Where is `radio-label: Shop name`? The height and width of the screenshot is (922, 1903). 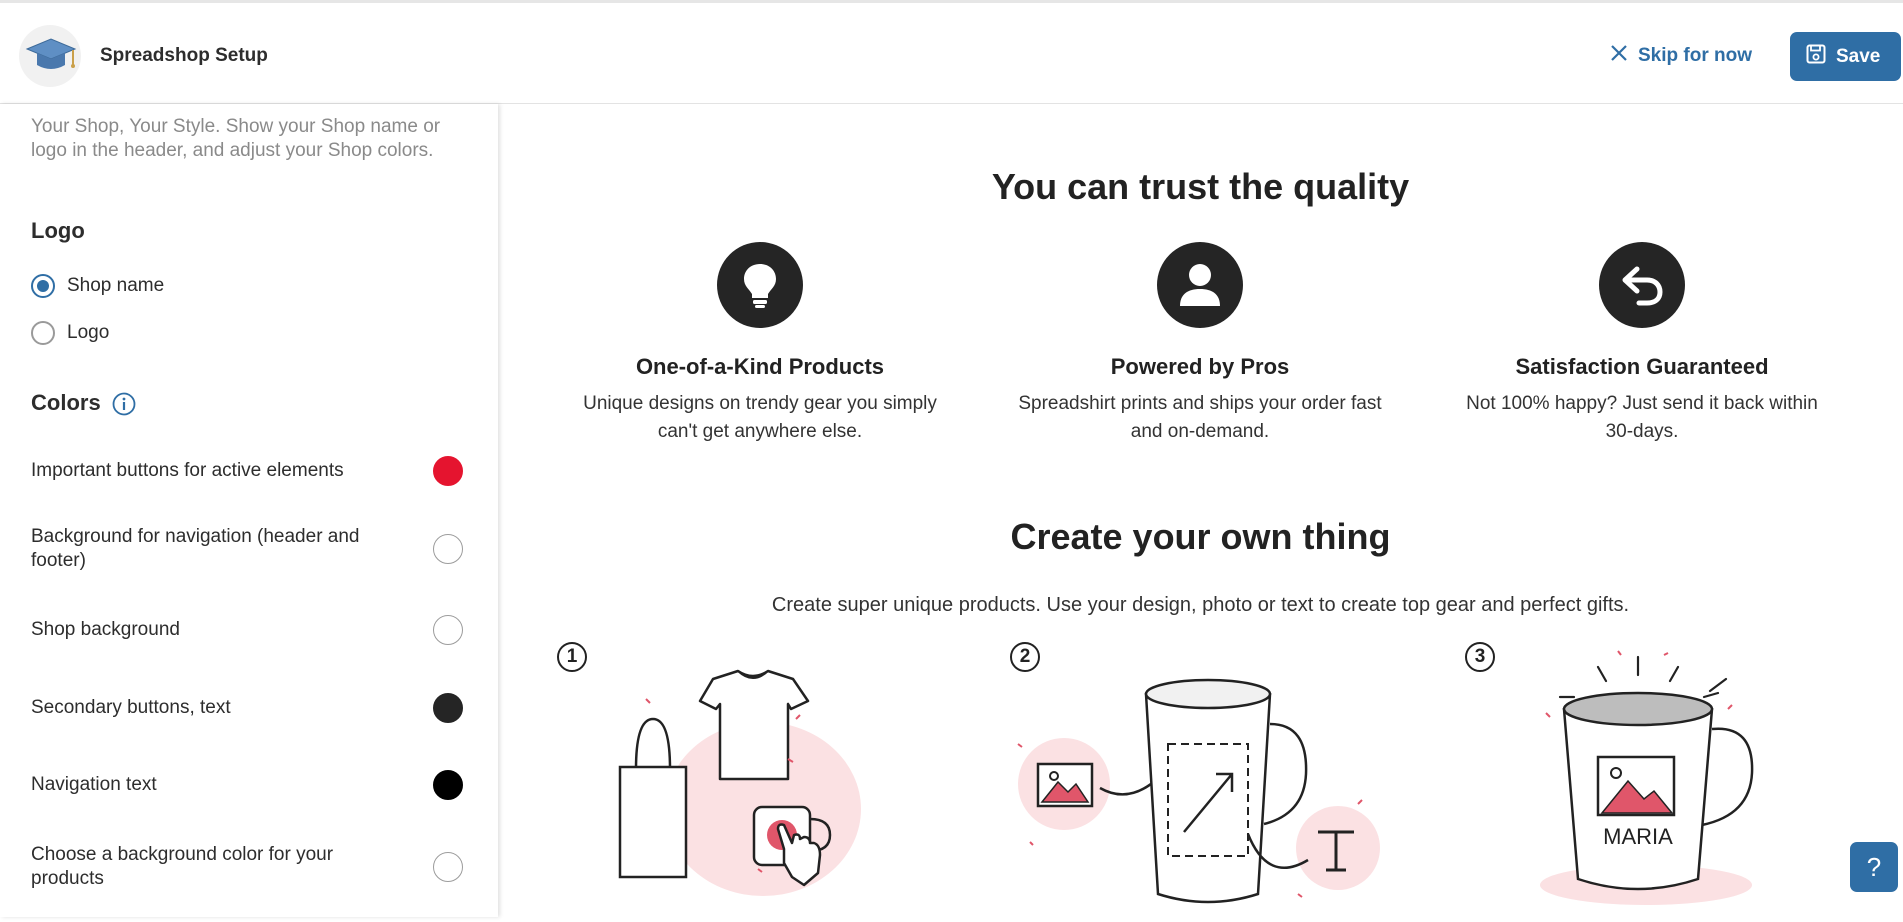 radio-label: Shop name is located at coordinates (116, 285).